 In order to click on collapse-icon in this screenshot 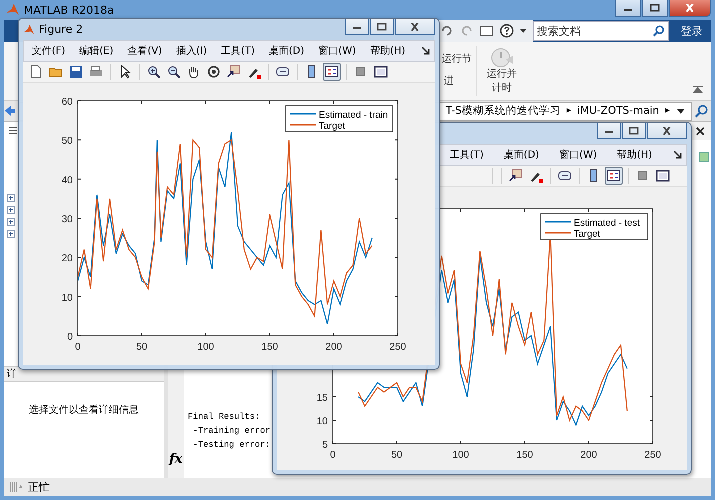, I will do `click(698, 90)`.